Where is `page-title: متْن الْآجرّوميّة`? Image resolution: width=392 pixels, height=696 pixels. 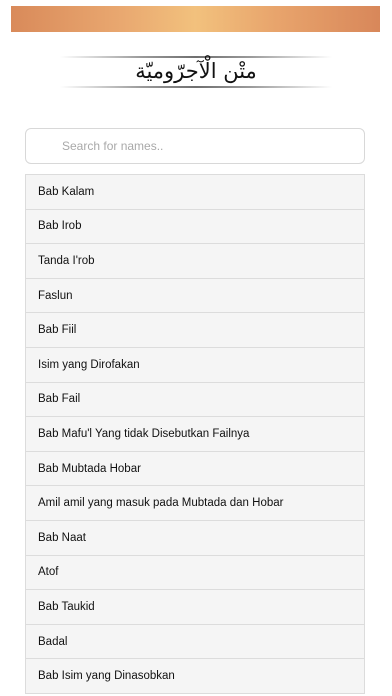
page-title: متْن الْآجرّوميّة is located at coordinates (196, 71).